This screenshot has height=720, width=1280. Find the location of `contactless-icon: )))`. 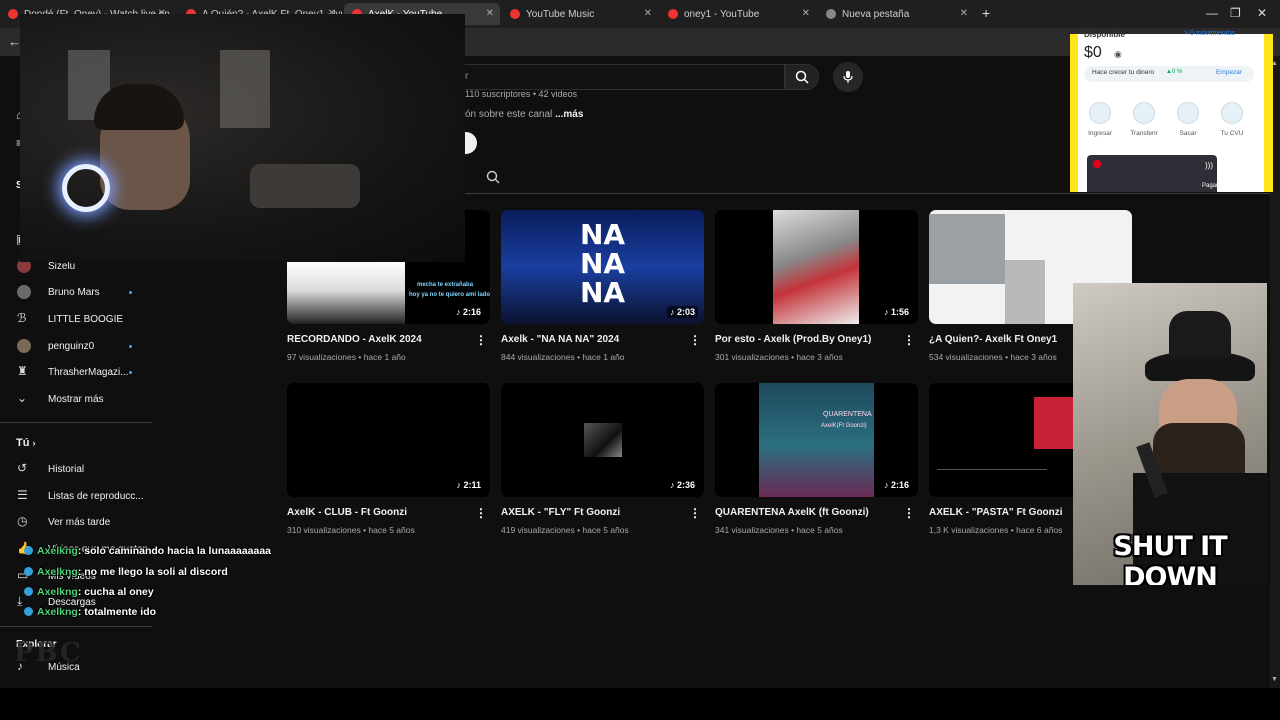

contactless-icon: ))) is located at coordinates (1209, 165).